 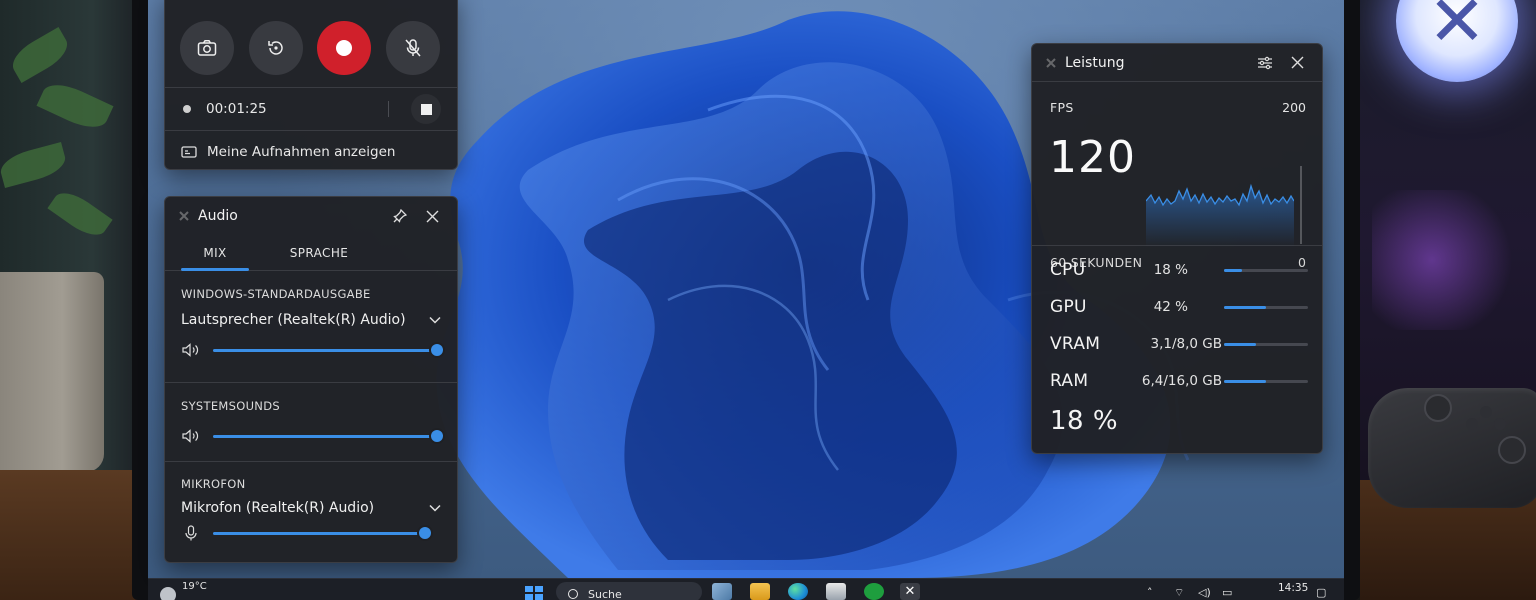 I want to click on performance-options-button, so click(x=1265, y=63).